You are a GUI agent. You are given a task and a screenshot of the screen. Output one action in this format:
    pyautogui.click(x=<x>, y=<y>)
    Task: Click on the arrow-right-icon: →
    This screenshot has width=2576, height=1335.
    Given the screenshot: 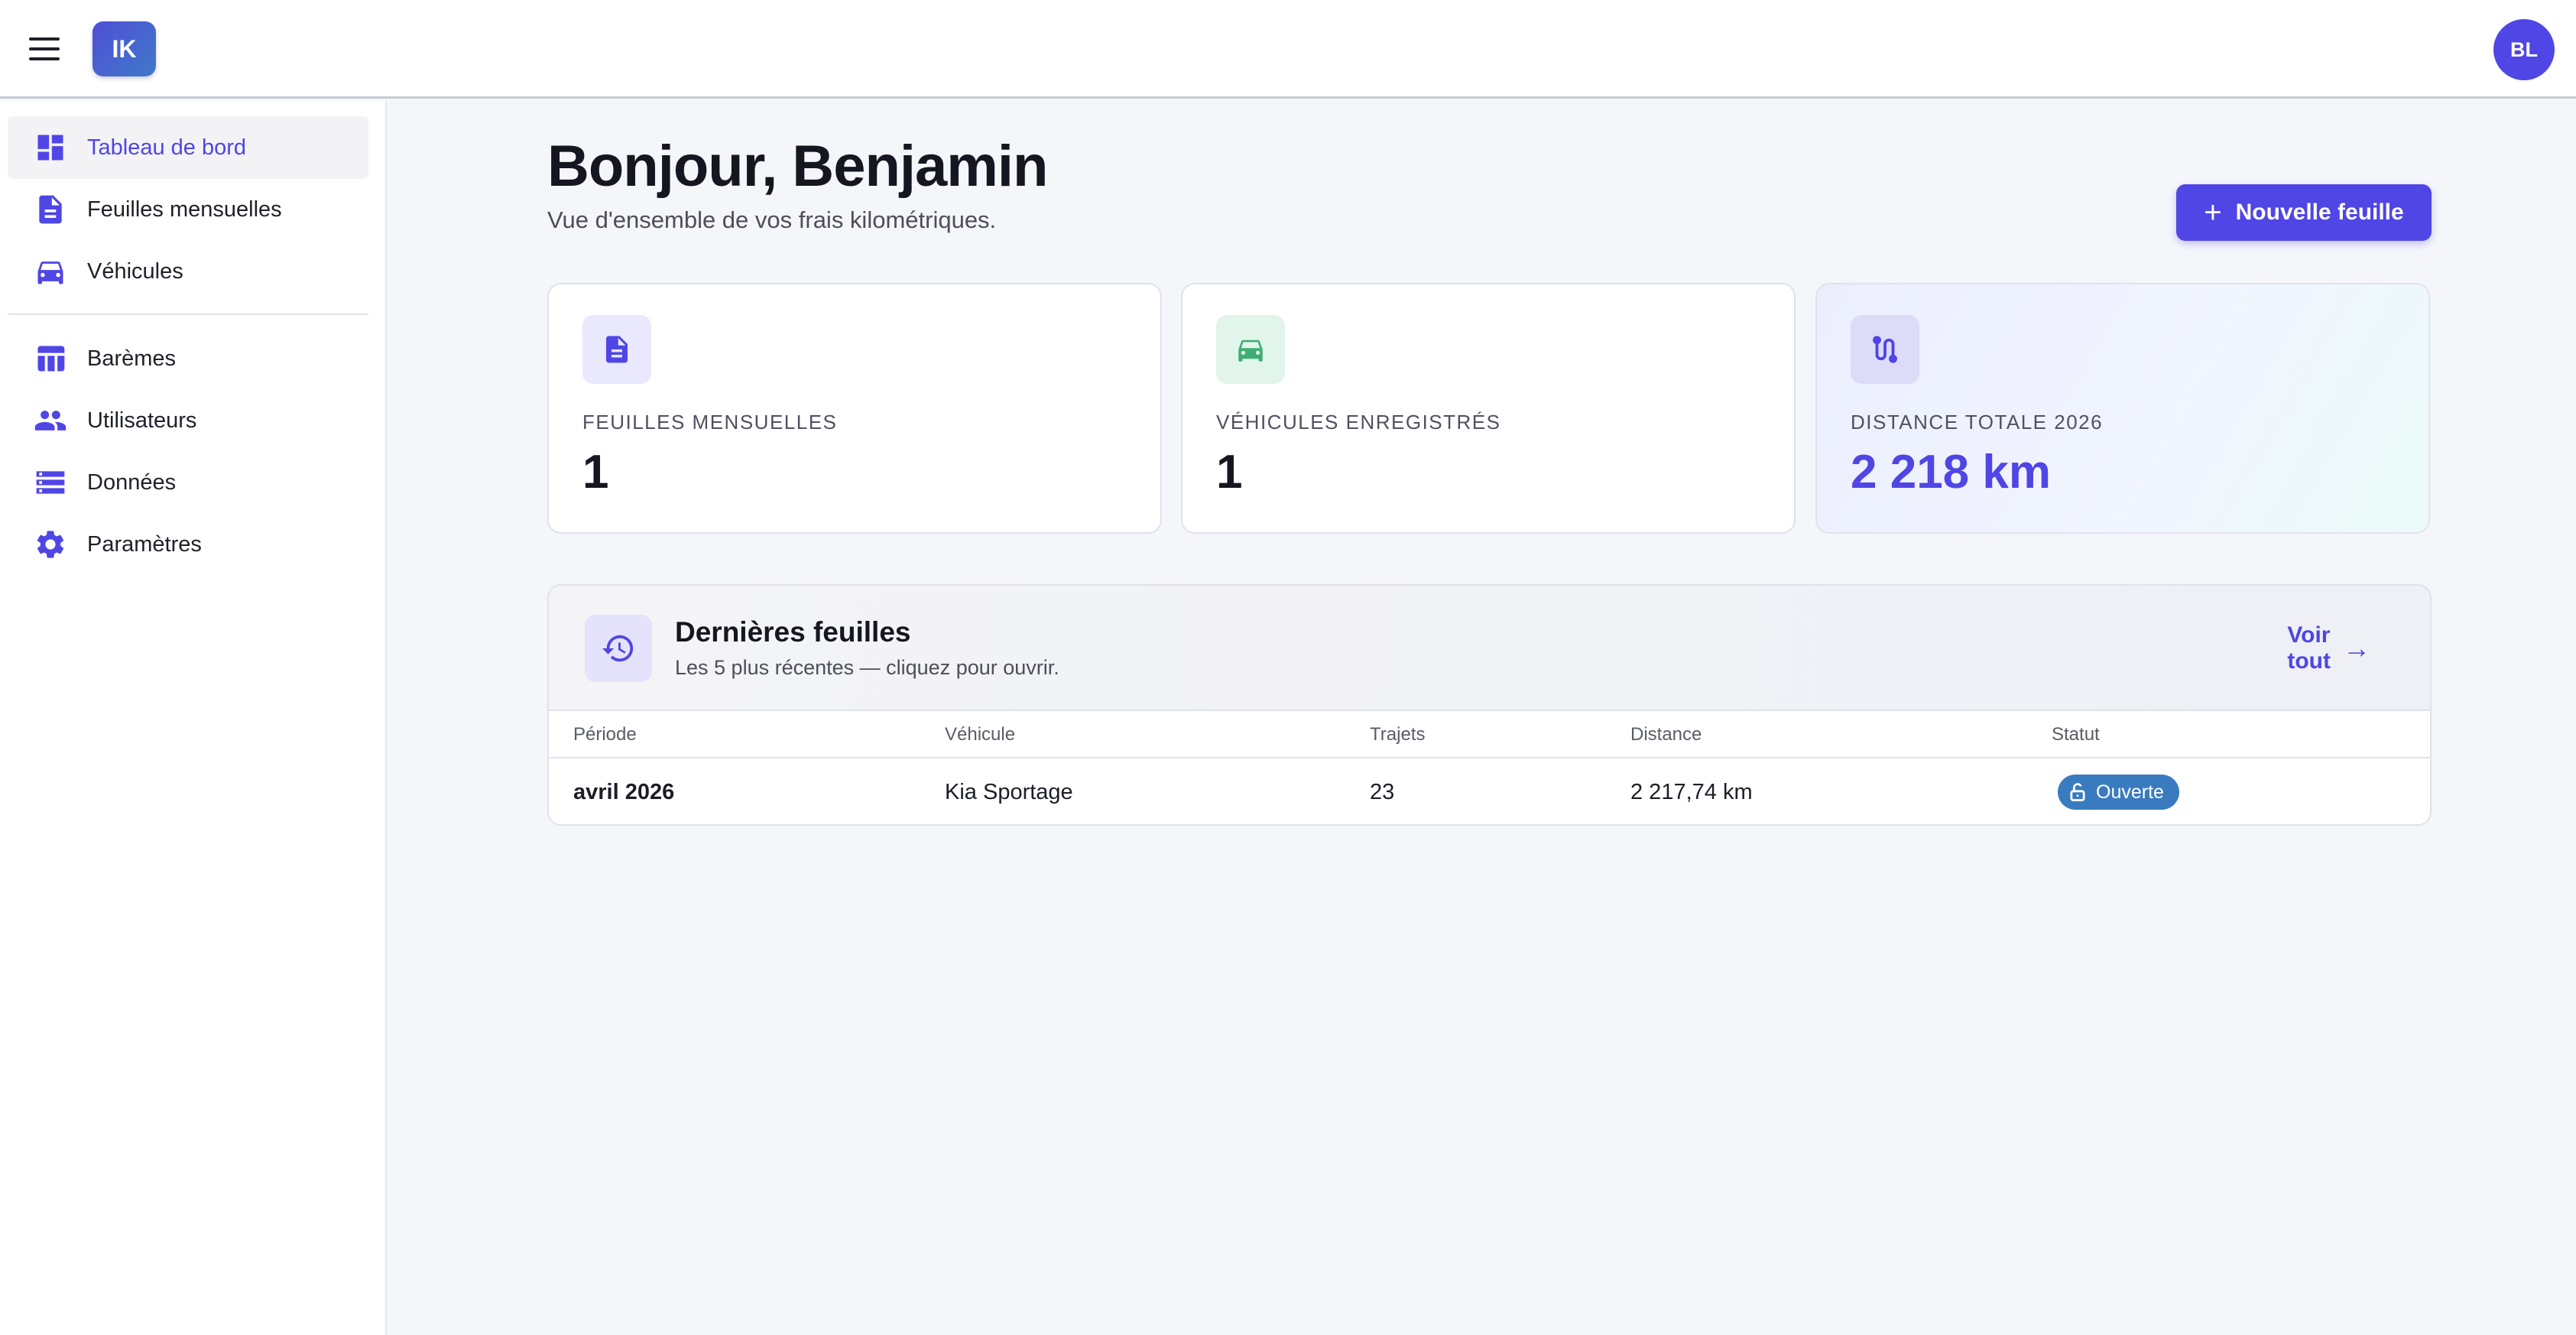 What is the action you would take?
    pyautogui.click(x=2356, y=648)
    